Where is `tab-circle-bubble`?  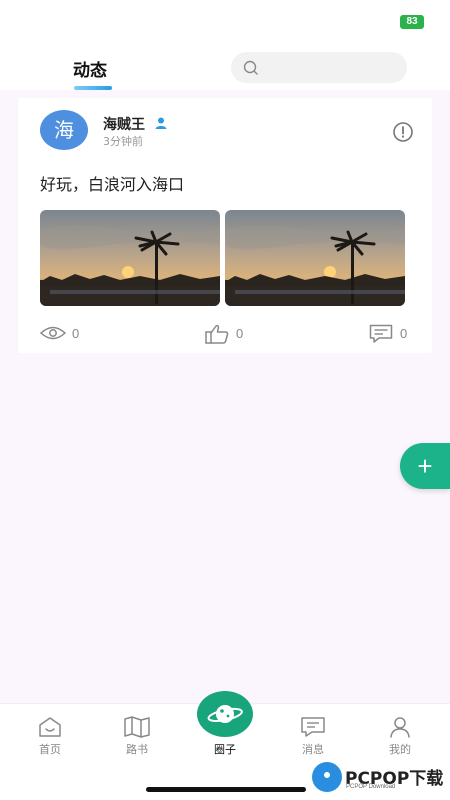 tab-circle-bubble is located at coordinates (225, 714).